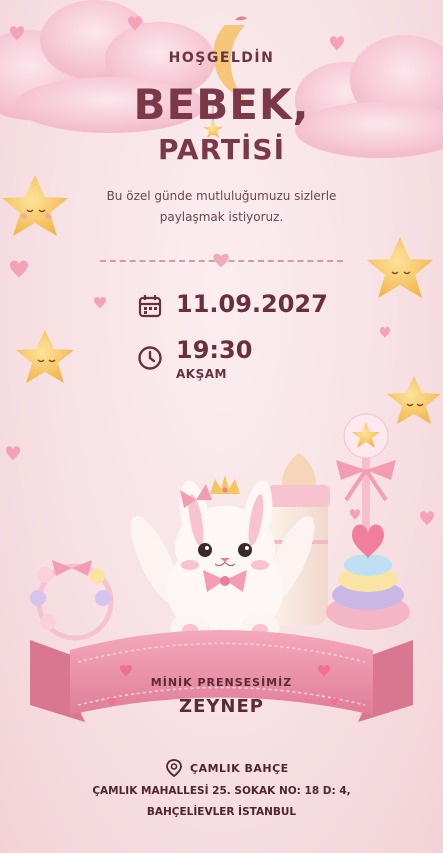  What do you see at coordinates (221, 706) in the screenshot?
I see `baby-name: ZEYNEP` at bounding box center [221, 706].